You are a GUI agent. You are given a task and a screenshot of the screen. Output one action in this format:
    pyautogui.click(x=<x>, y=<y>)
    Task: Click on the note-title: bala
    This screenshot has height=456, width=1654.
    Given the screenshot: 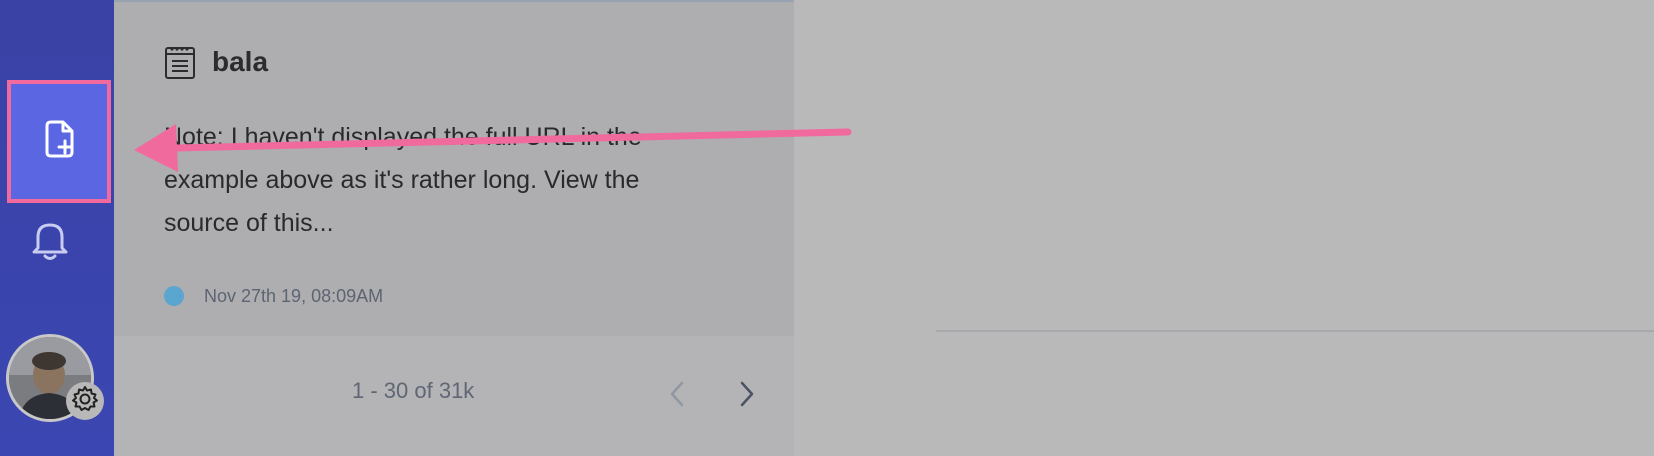 What is the action you would take?
    pyautogui.click(x=240, y=61)
    